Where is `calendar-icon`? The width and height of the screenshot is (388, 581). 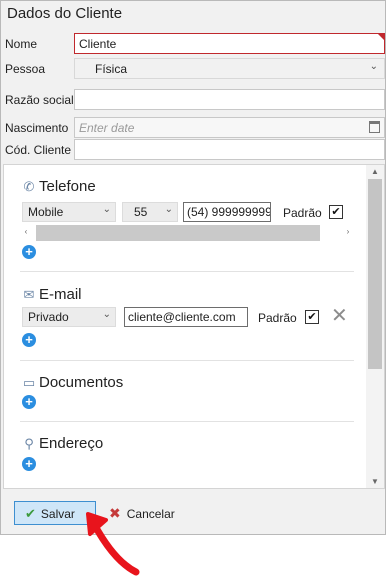
calendar-icon is located at coordinates (374, 127).